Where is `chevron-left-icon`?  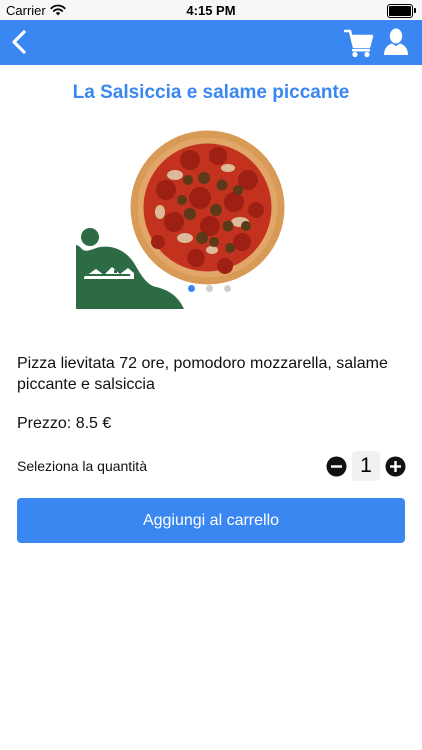
chevron-left-icon is located at coordinates (19, 42).